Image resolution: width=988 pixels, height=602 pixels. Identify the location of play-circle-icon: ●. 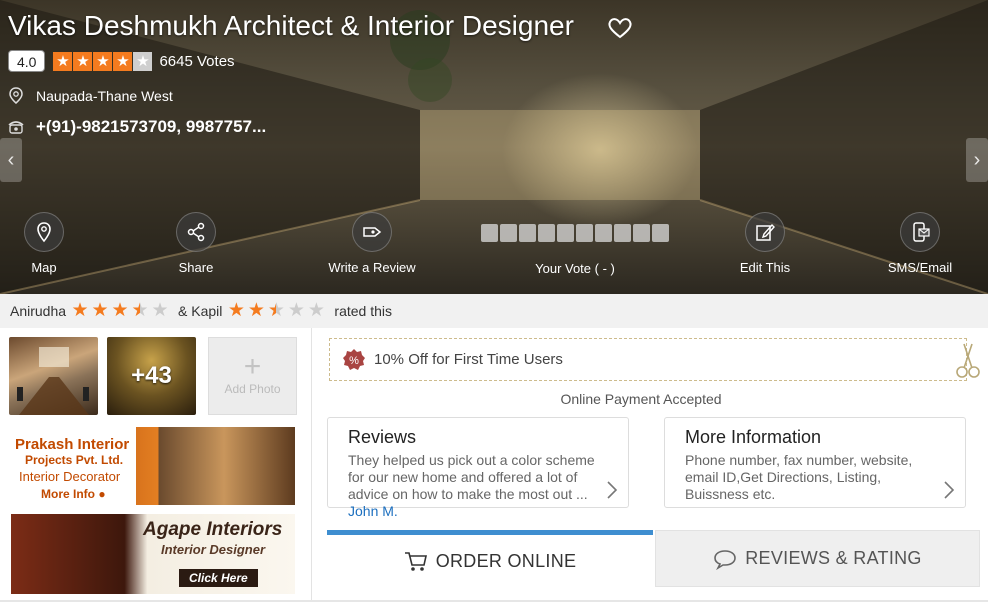
(102, 494).